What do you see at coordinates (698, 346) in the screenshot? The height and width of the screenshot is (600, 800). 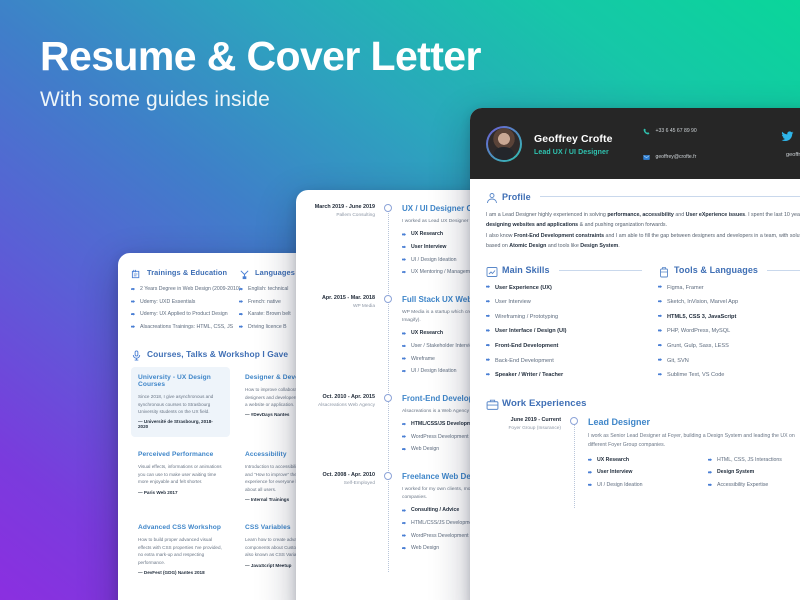 I see `list-item-label: Grunt, Gulp, Sass, LESS` at bounding box center [698, 346].